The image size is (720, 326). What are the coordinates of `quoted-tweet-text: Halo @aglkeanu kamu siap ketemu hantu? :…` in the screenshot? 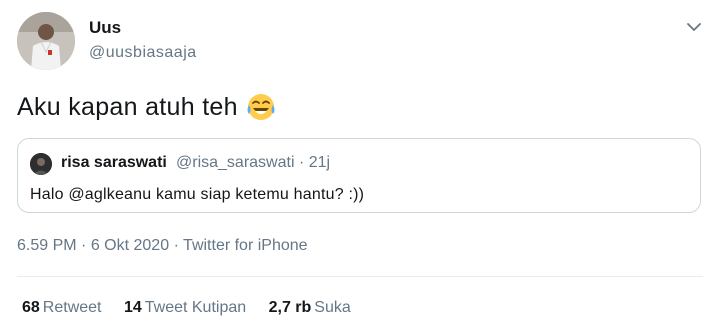 It's located at (197, 194).